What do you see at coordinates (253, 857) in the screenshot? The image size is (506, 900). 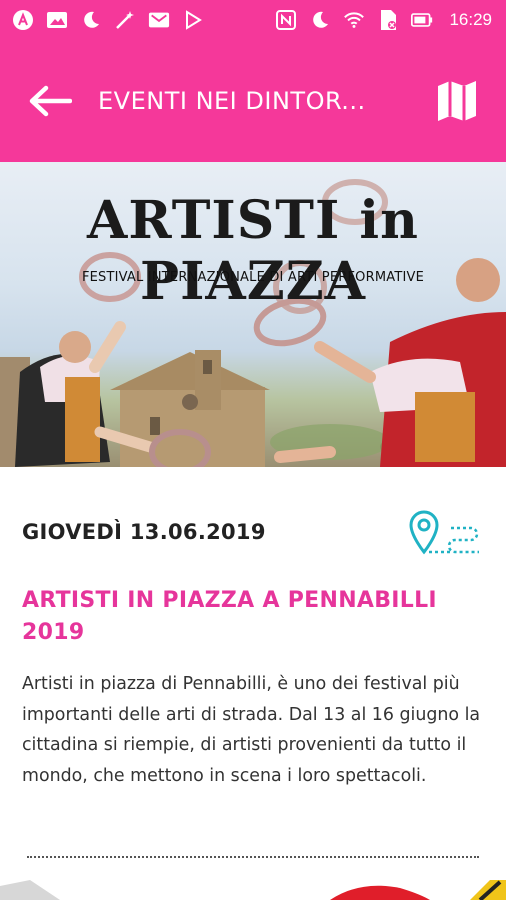 I see `divider` at bounding box center [253, 857].